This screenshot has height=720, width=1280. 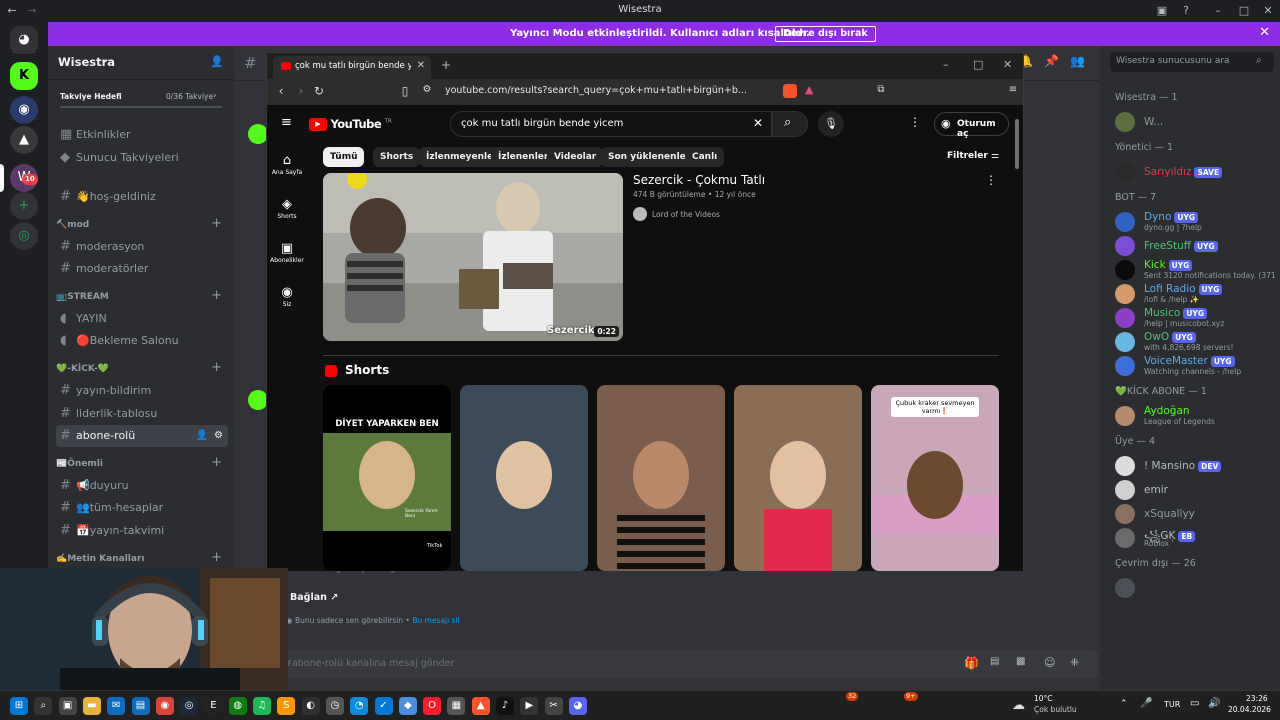 I want to click on short-card, so click(x=798, y=478).